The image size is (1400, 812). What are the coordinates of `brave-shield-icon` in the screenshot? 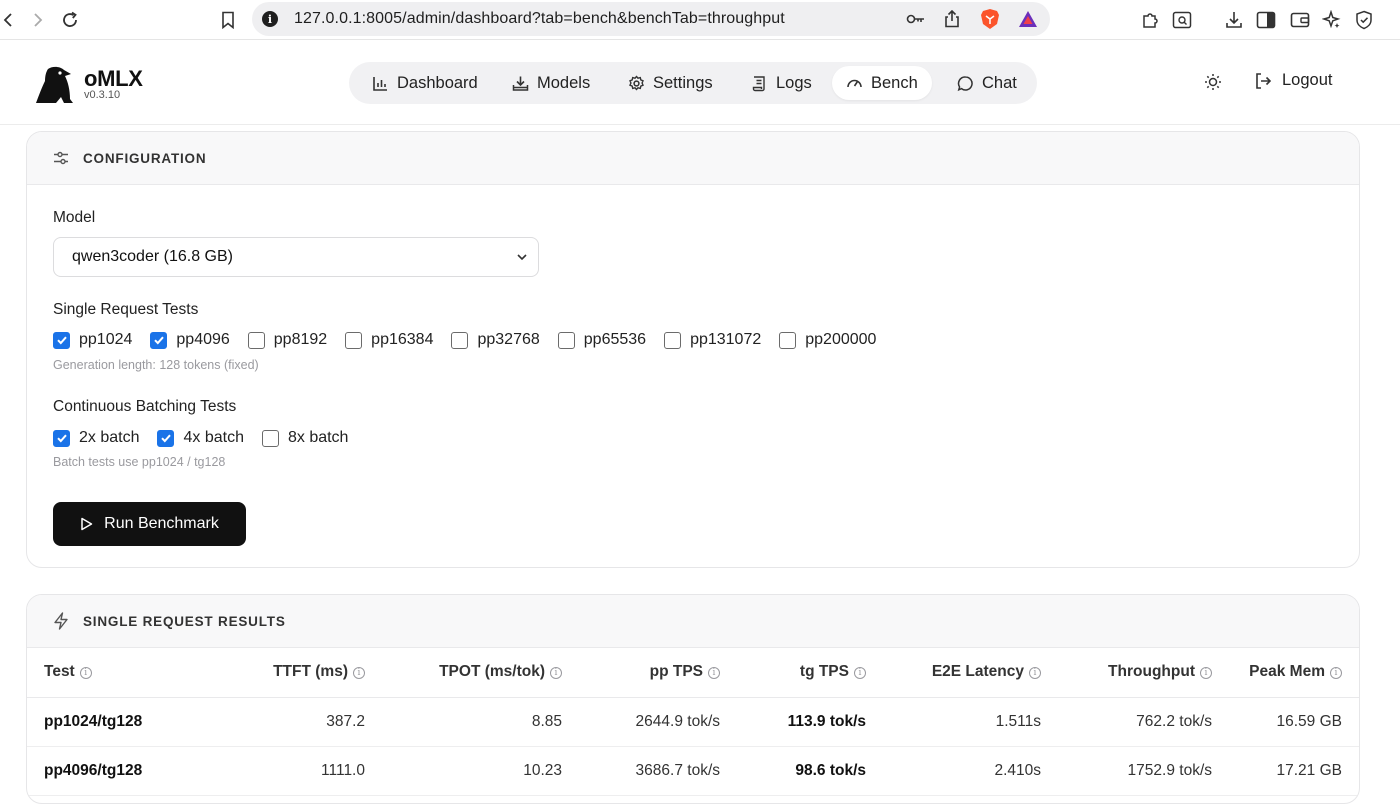 It's located at (990, 19).